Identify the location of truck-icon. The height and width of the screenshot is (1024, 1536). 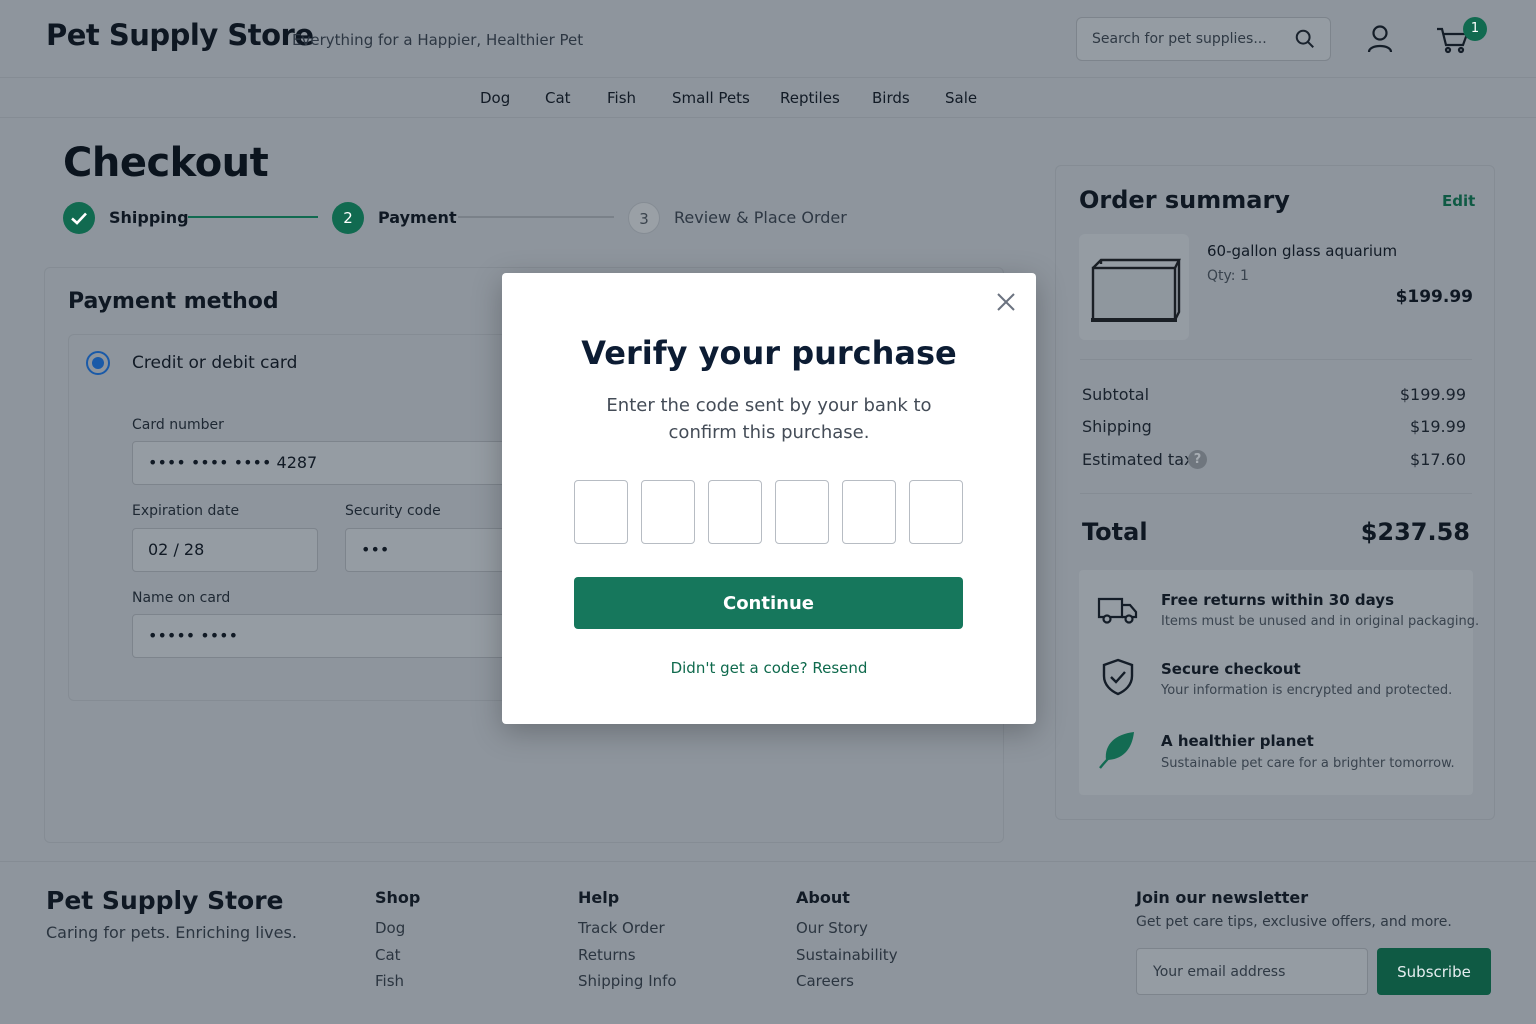
(1117, 610).